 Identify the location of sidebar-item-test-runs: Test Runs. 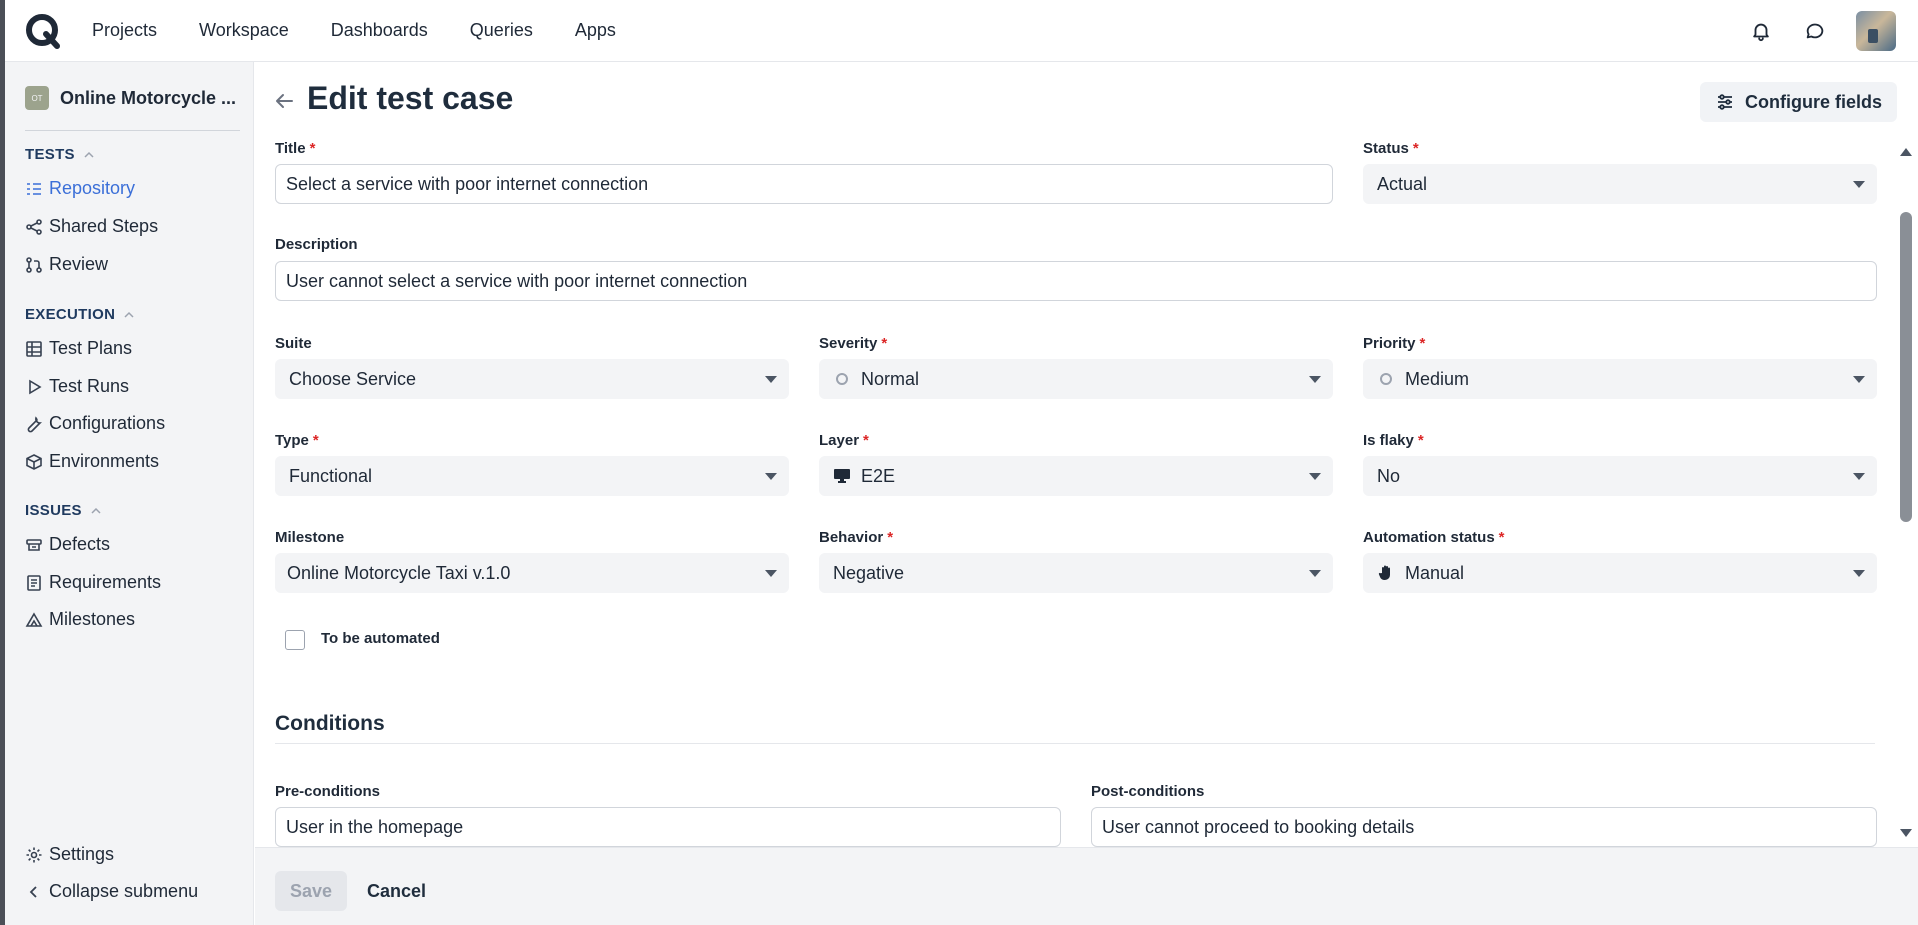
(77, 386).